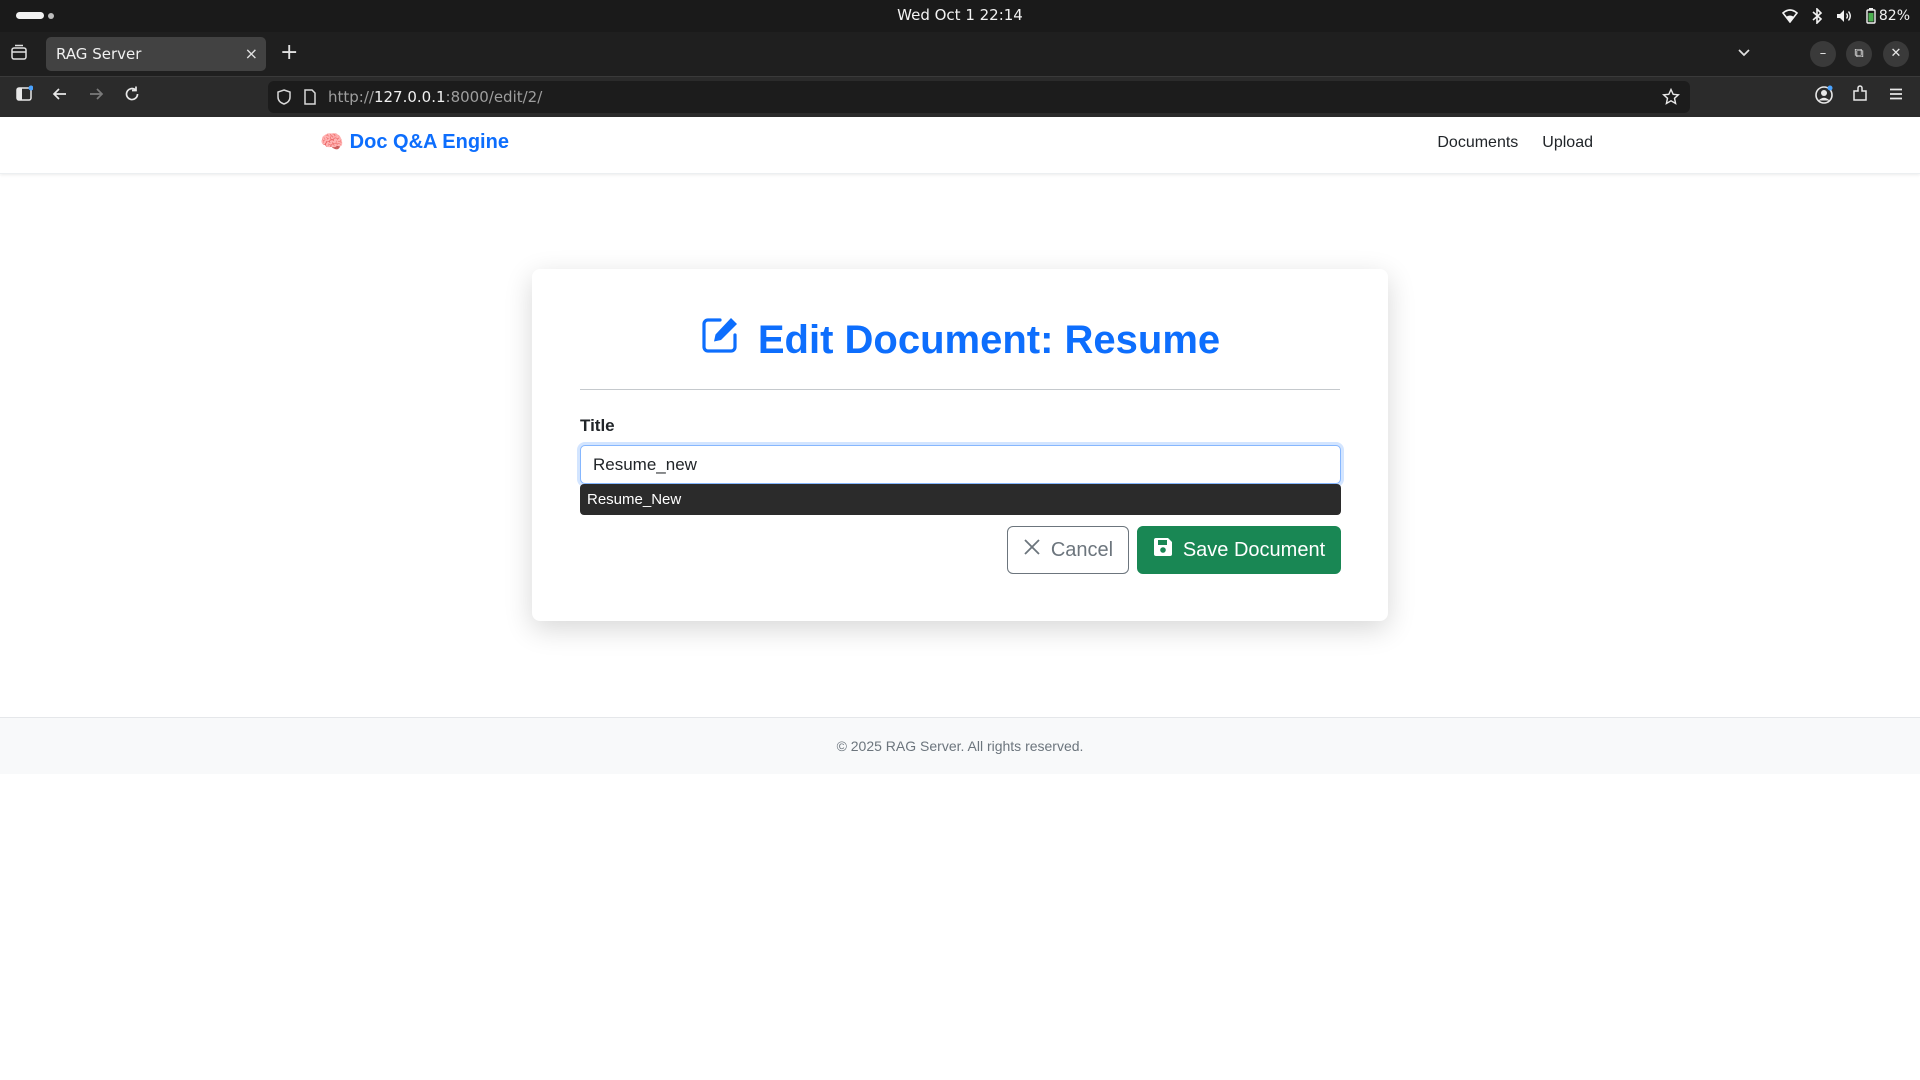  I want to click on new-tab-button: +, so click(289, 53).